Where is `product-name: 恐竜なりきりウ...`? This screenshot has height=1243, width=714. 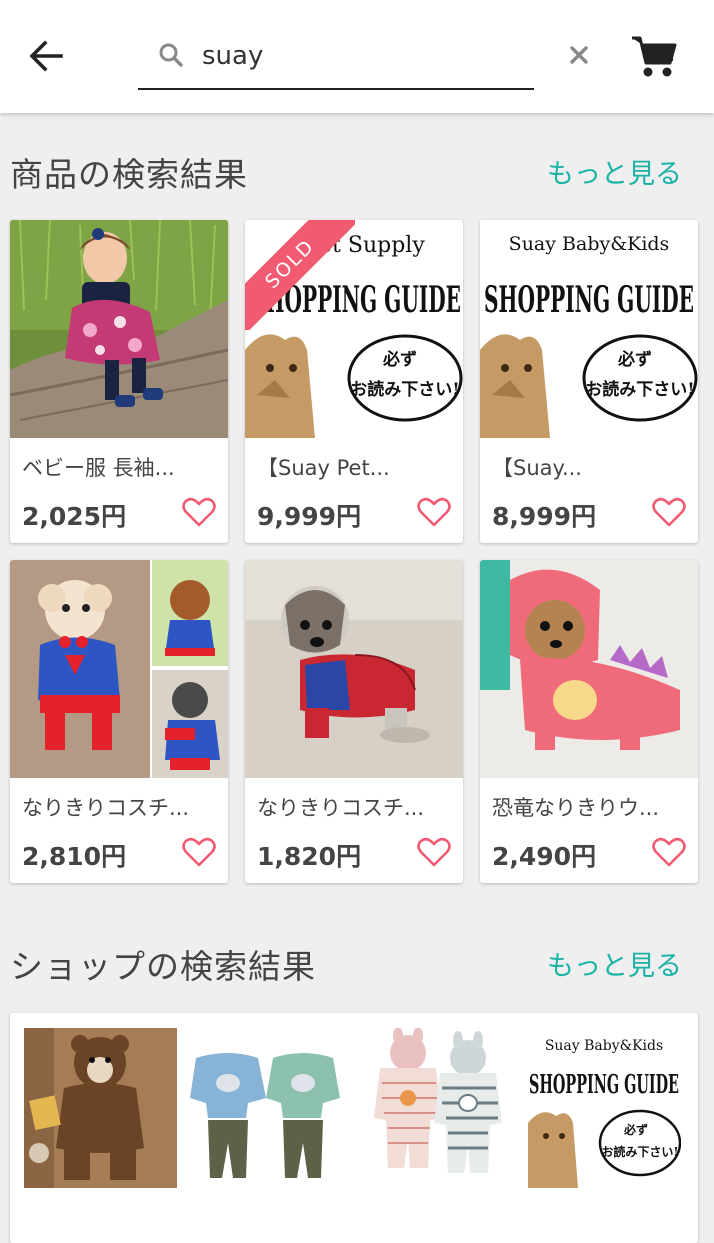
product-name: 恐竜なりきりウ... is located at coordinates (576, 808).